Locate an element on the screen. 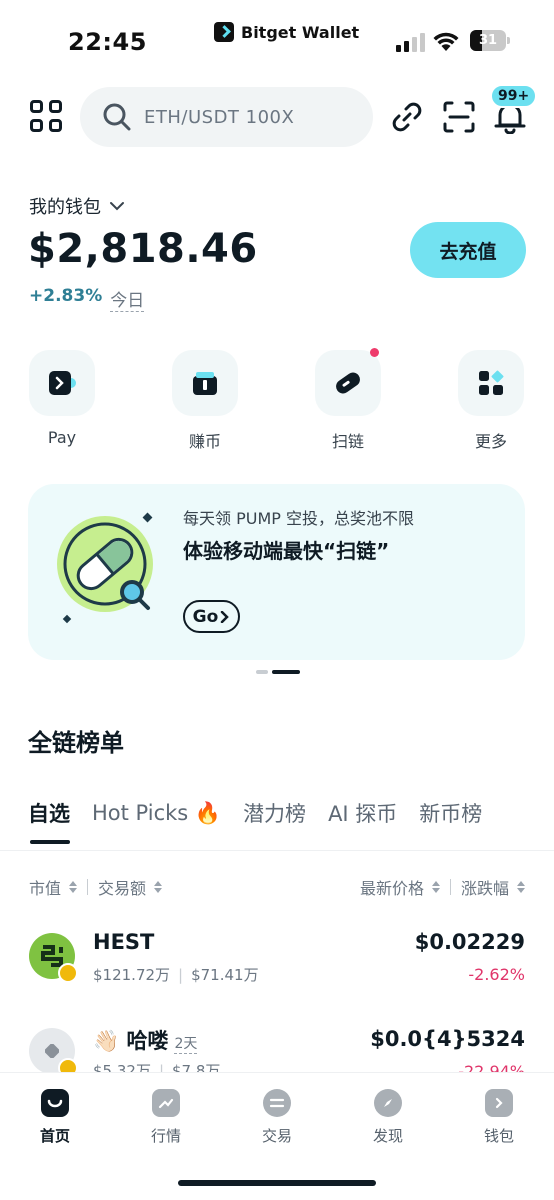 The height and width of the screenshot is (1200, 554). token-name: HEST is located at coordinates (124, 942).